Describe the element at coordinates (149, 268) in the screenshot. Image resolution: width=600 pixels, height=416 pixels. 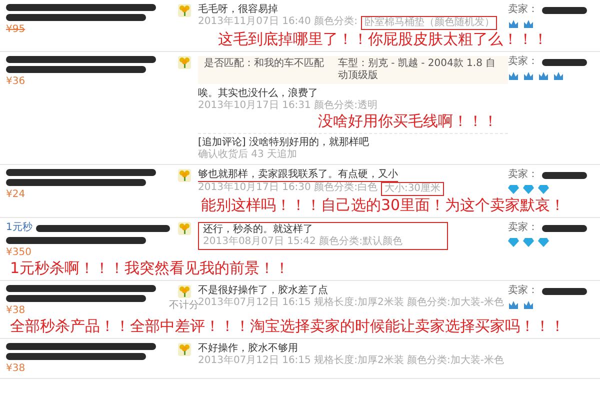
I see `annotation: 1元秒杀啊！！！我突然看见我的前景！！` at that location.